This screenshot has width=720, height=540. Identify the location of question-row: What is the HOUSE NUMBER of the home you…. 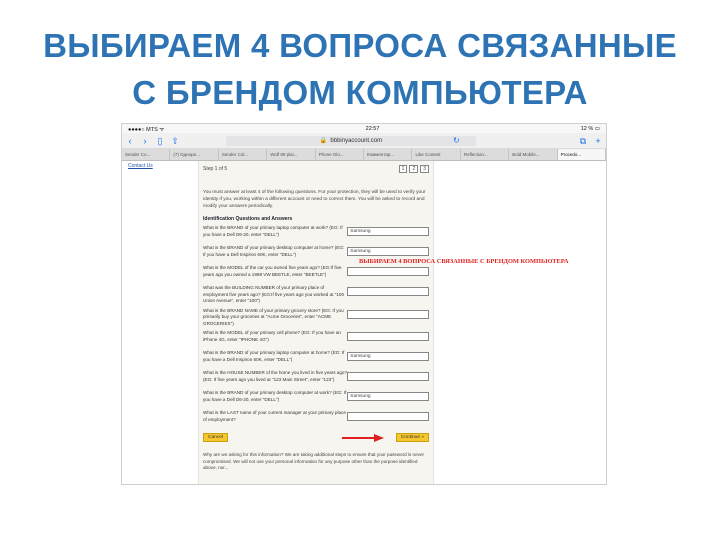
(316, 378).